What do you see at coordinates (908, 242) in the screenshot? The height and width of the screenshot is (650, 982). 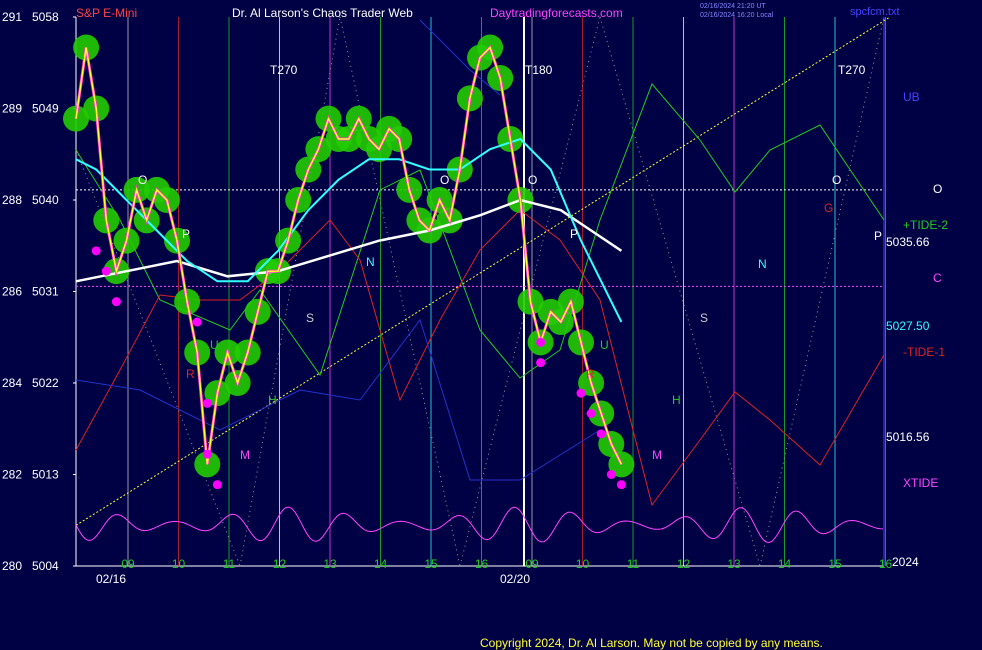 I see `right-label: 5035.66` at bounding box center [908, 242].